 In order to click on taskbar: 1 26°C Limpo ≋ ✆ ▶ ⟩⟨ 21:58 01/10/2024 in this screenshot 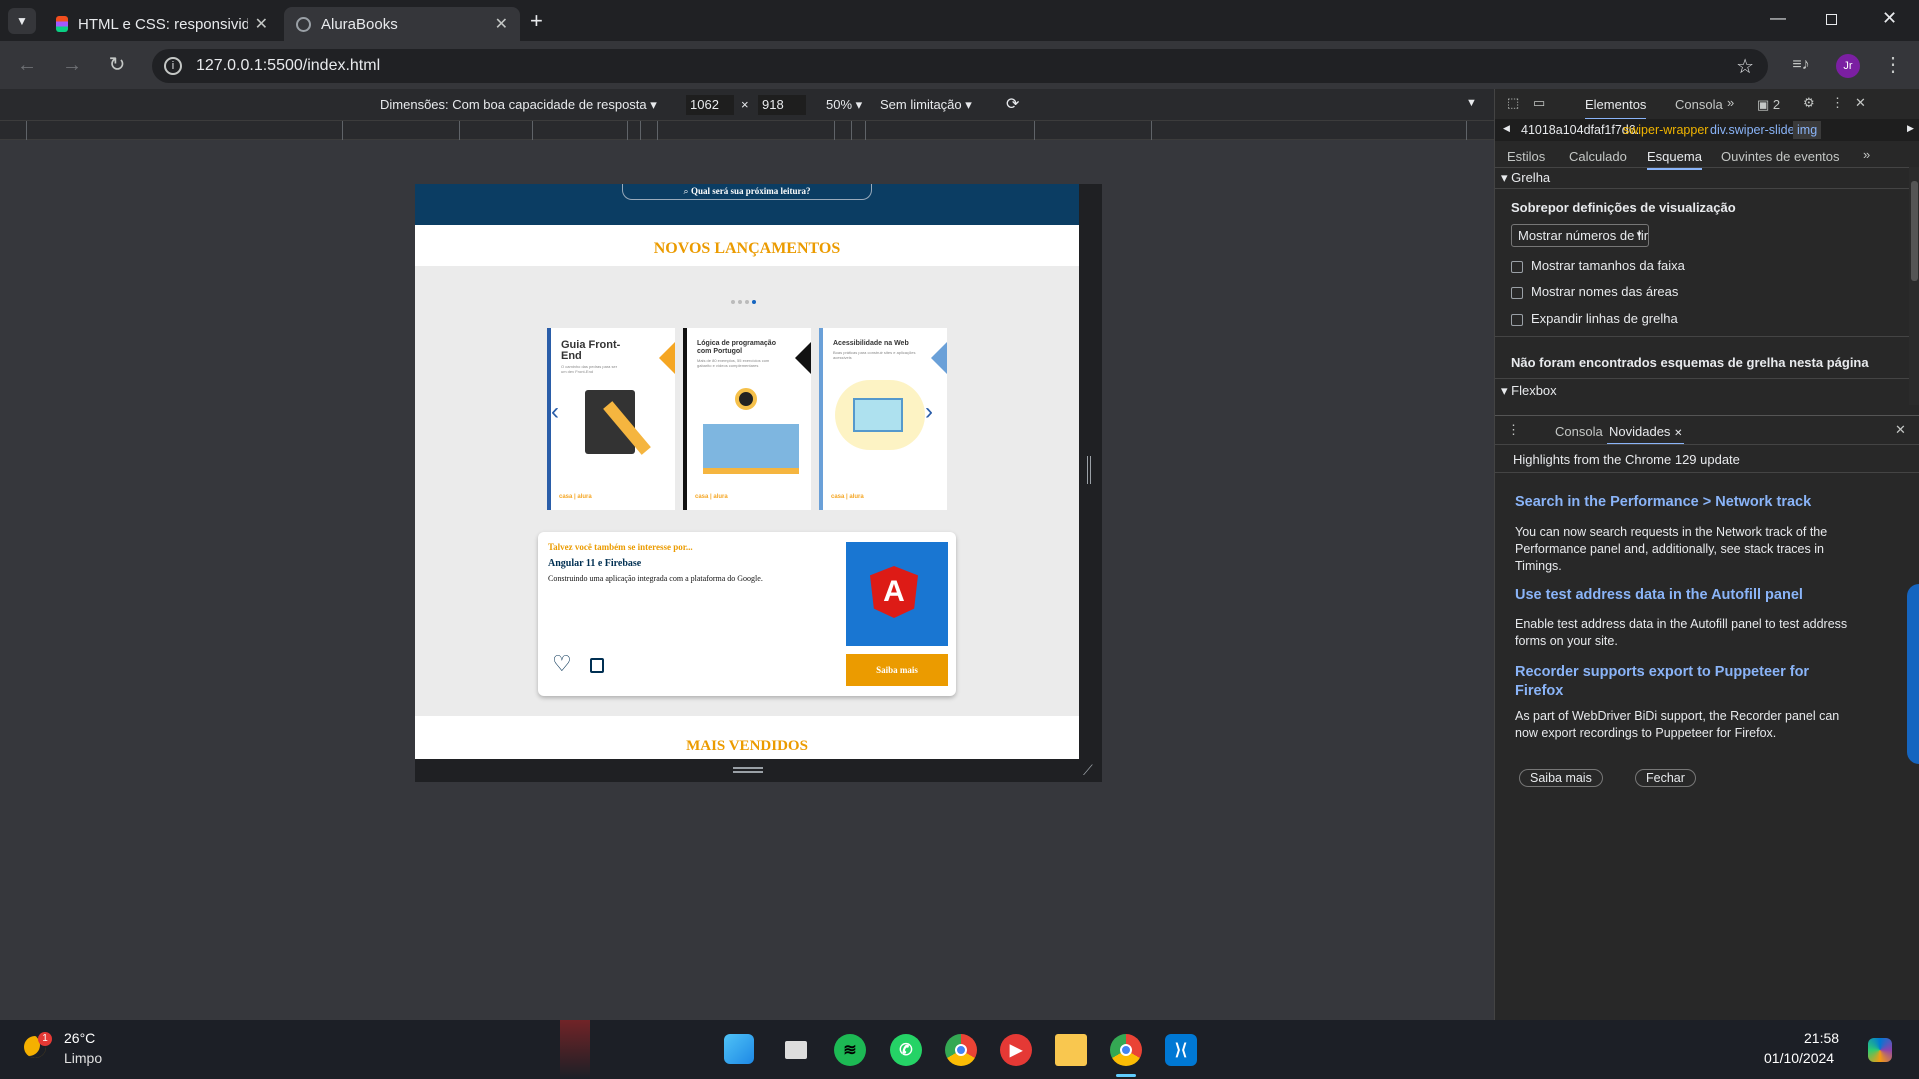, I will do `click(959, 1049)`.